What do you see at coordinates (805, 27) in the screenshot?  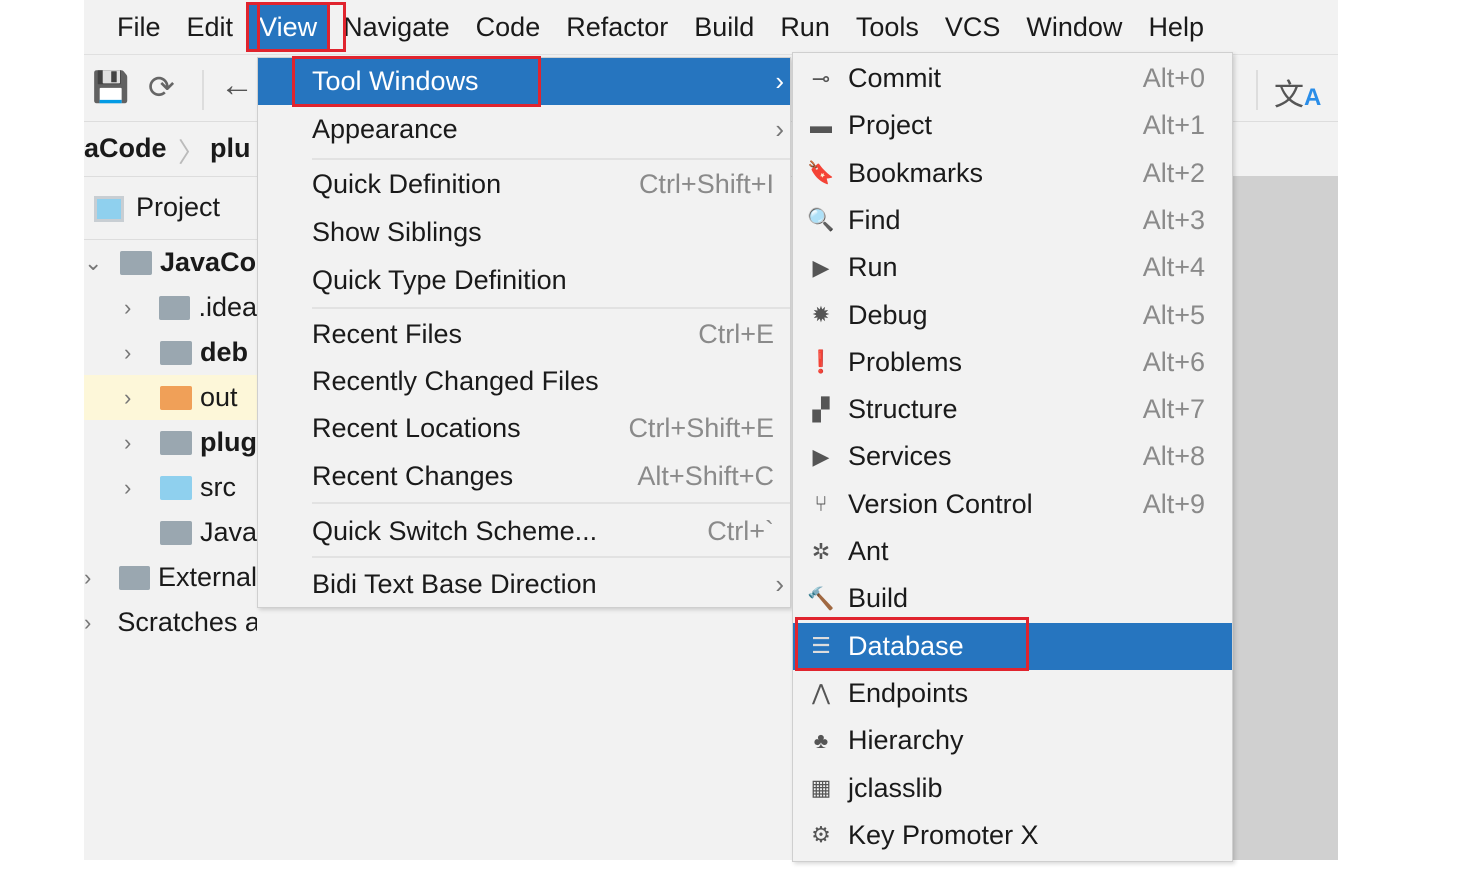 I see `menu-run: Run` at bounding box center [805, 27].